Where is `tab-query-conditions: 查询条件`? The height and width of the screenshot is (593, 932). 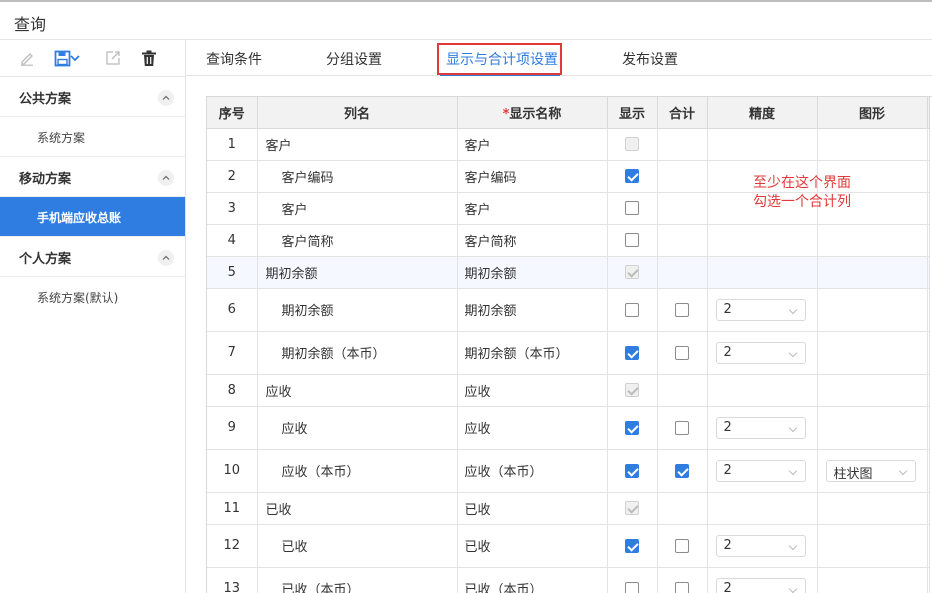 tab-query-conditions: 查询条件 is located at coordinates (234, 59).